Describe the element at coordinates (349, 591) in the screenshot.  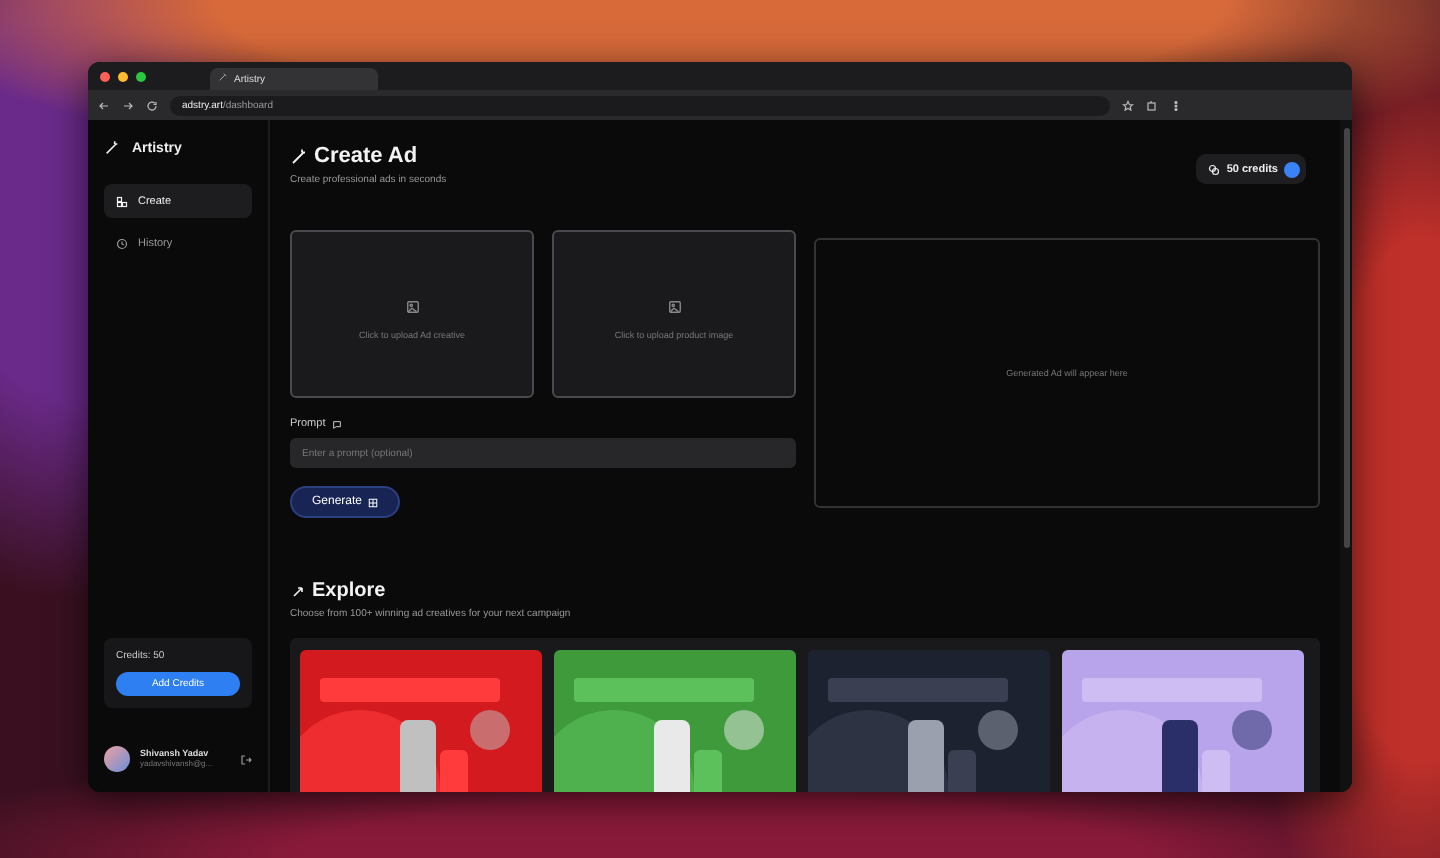
I see `section-title: Explore` at that location.